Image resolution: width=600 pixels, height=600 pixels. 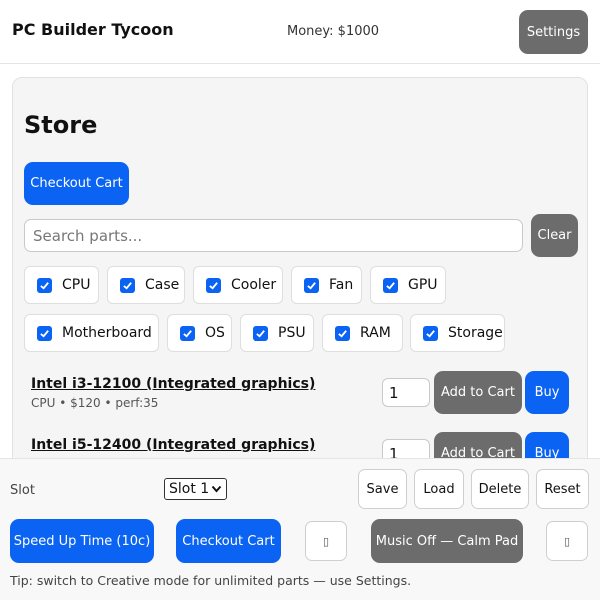 What do you see at coordinates (375, 333) in the screenshot?
I see `filter-label: RAM` at bounding box center [375, 333].